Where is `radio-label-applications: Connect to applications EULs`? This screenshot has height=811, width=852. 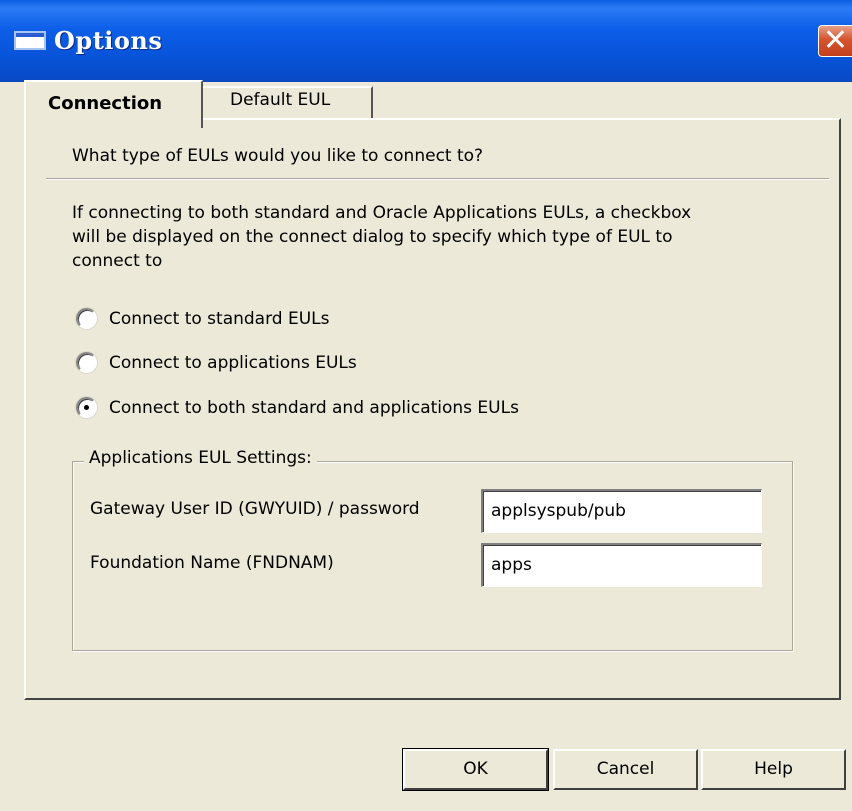
radio-label-applications: Connect to applications EULs is located at coordinates (233, 363).